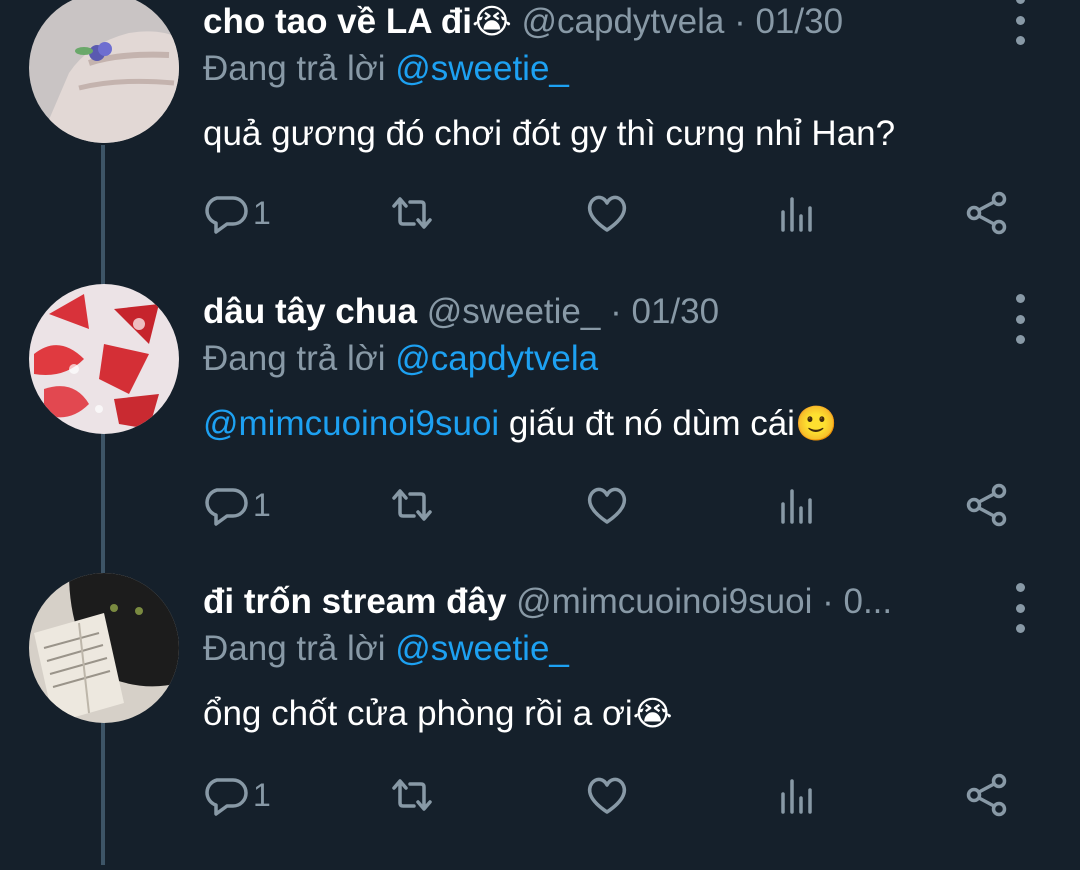  What do you see at coordinates (496, 358) in the screenshot?
I see `replying-to-handle: @capdytvela` at bounding box center [496, 358].